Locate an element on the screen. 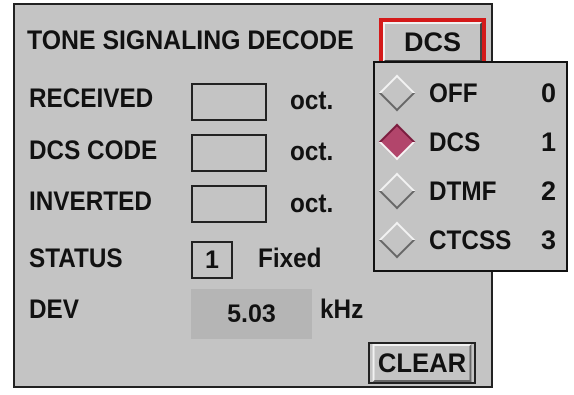  inverted-label: INVERTED is located at coordinates (90, 201).